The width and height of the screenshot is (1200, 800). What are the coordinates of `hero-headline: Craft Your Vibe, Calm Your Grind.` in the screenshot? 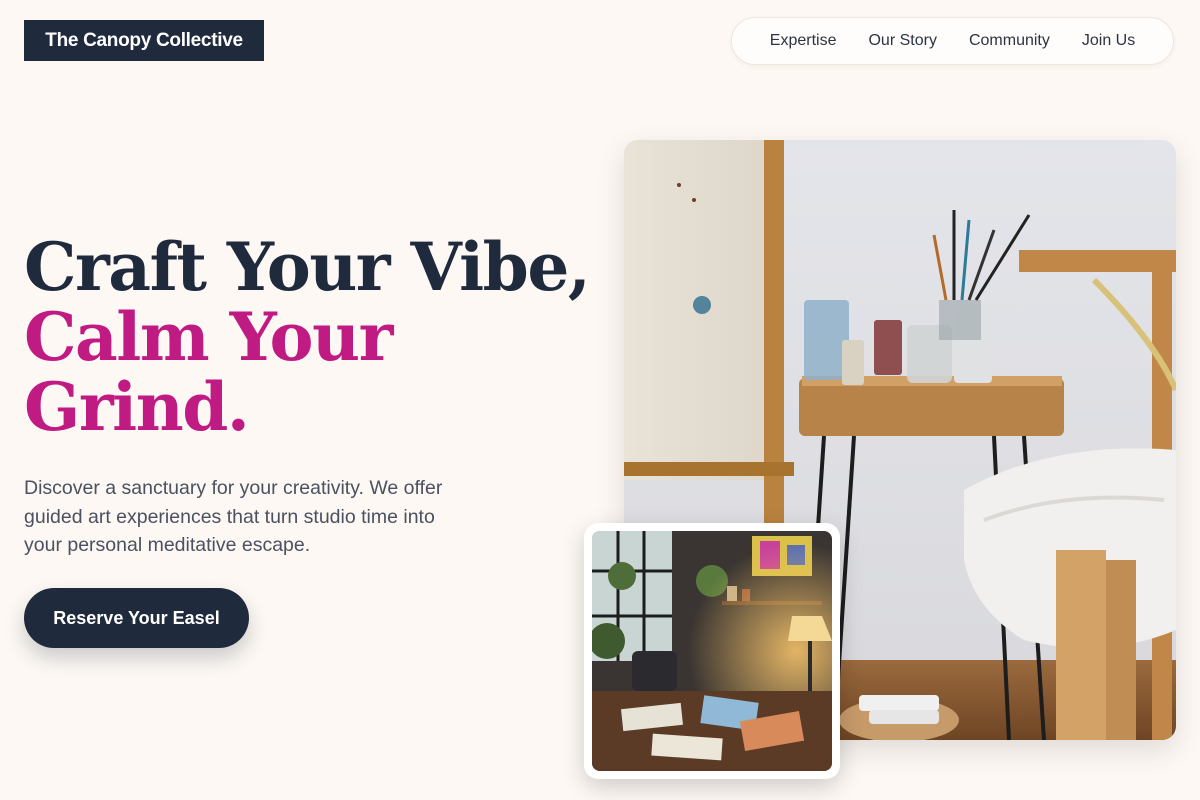 It's located at (307, 337).